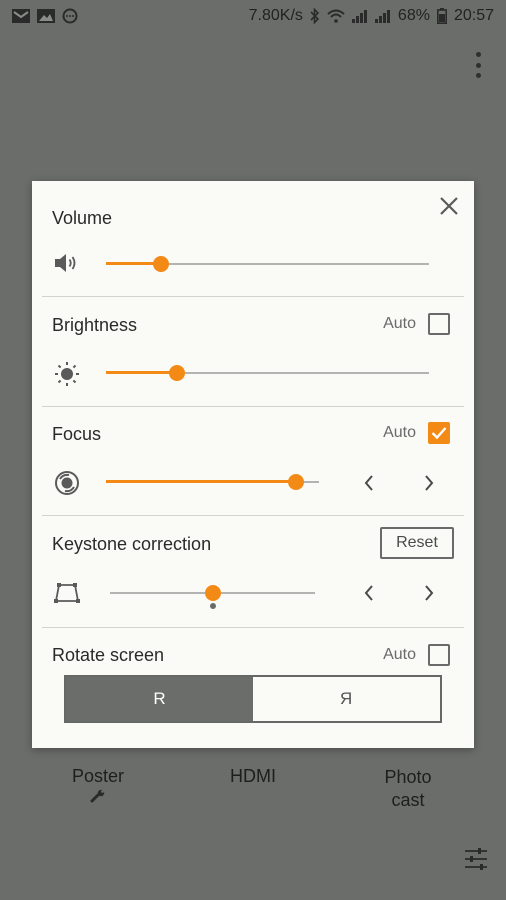  I want to click on close-icon, so click(449, 206).